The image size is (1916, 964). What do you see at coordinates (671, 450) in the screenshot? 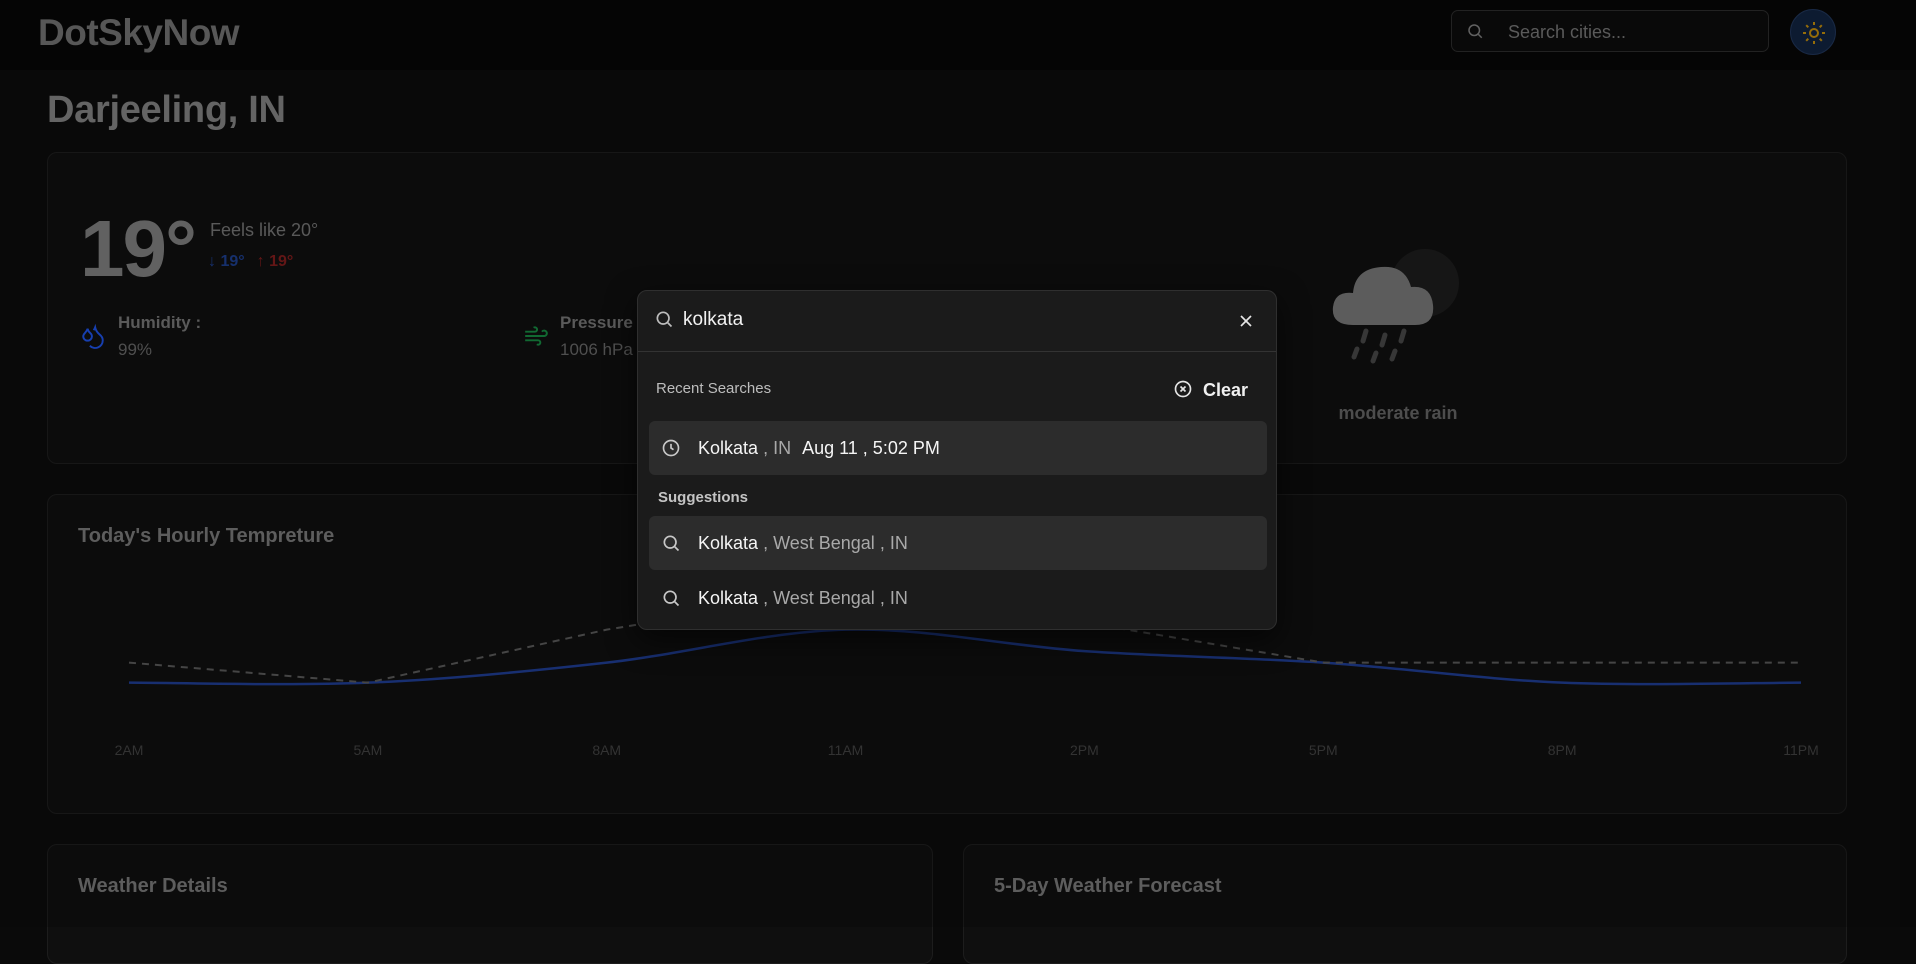
I see `clock-icon` at bounding box center [671, 450].